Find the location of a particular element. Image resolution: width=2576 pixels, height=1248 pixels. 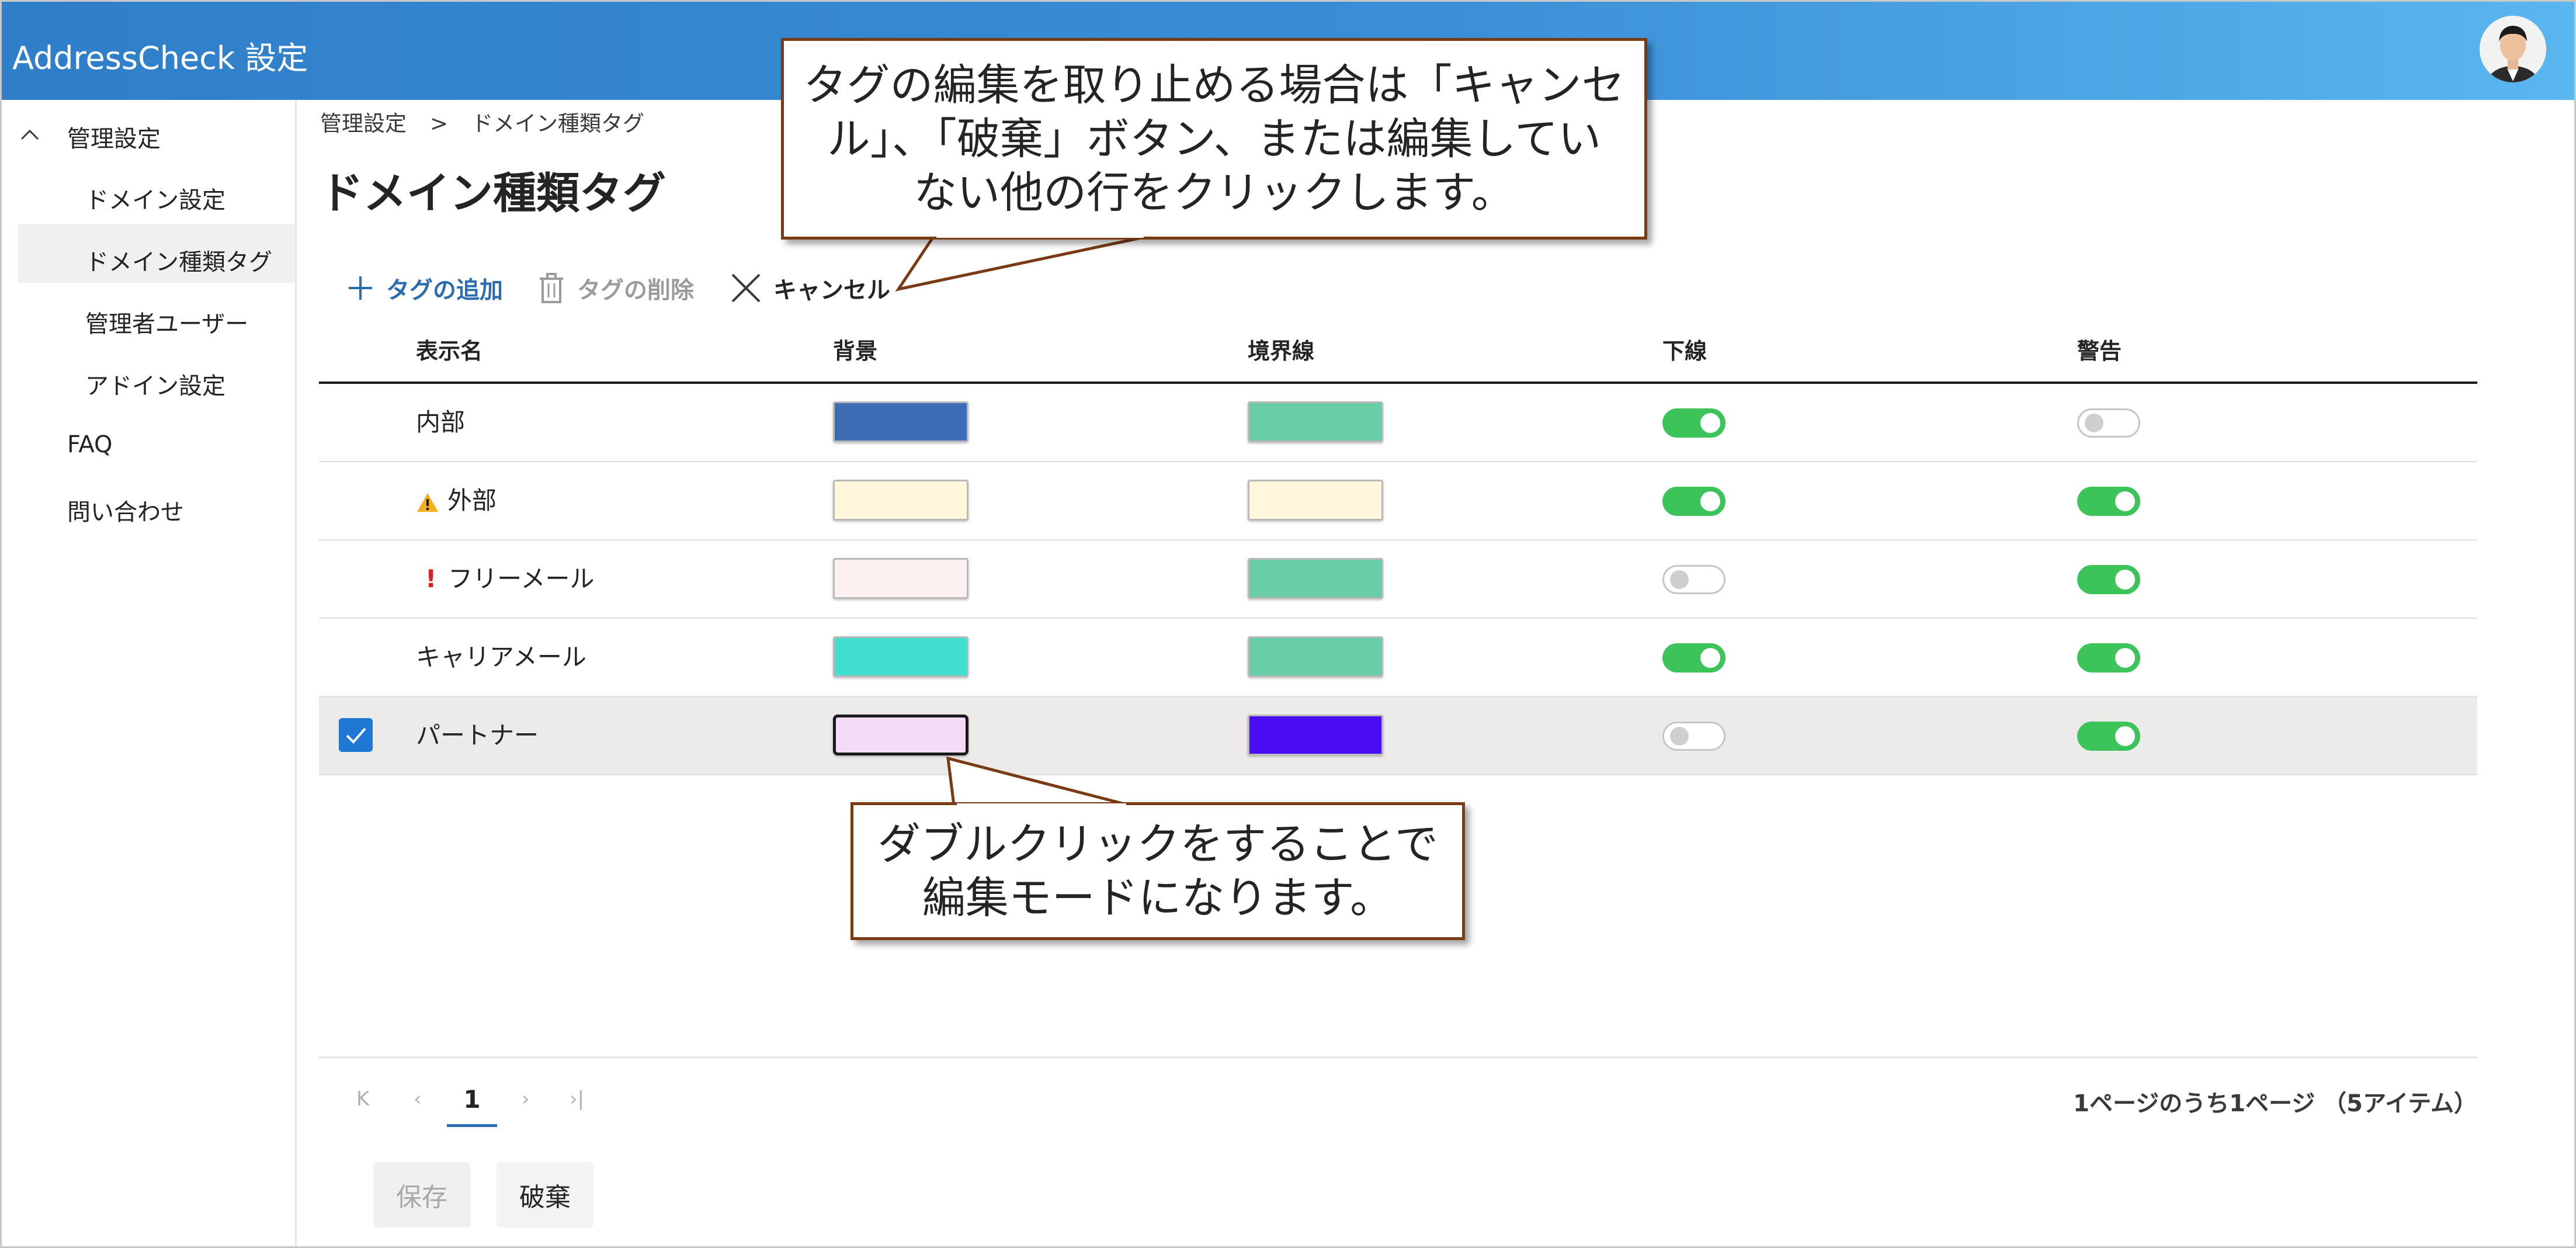

sidebar-item-faq: FAQ is located at coordinates (89, 444).